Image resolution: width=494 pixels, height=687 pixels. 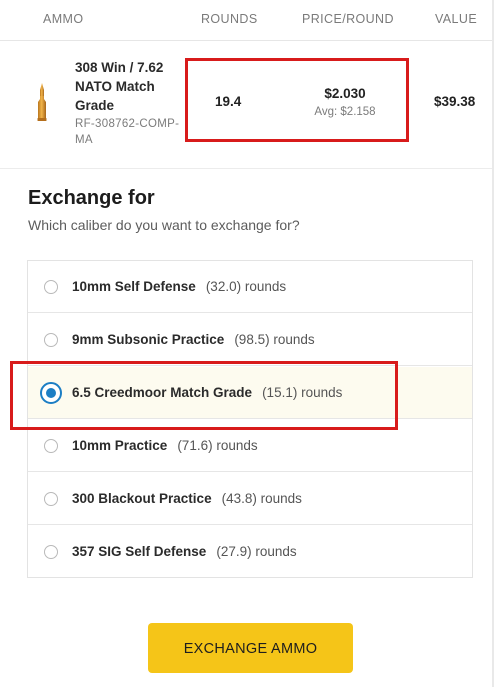 What do you see at coordinates (250, 648) in the screenshot?
I see `exchange-ammo-button: EXCHANGE AMMO` at bounding box center [250, 648].